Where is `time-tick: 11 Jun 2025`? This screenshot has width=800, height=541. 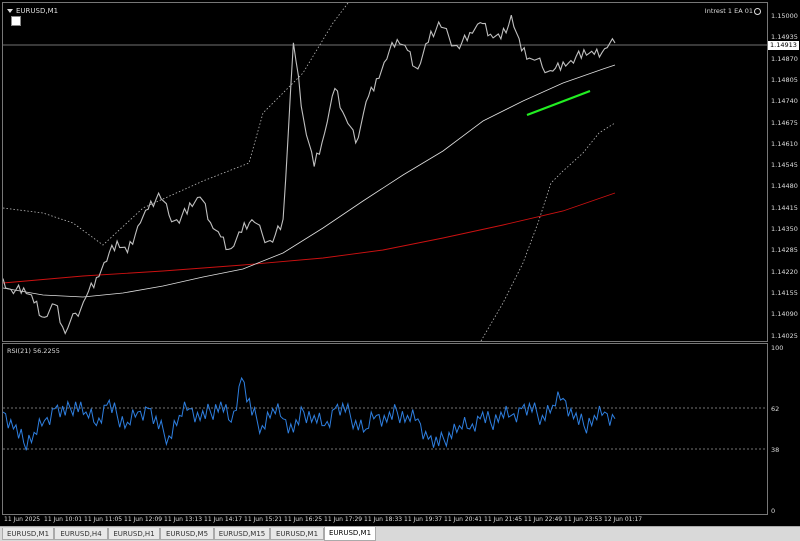
time-tick: 11 Jun 2025 is located at coordinates (22, 519).